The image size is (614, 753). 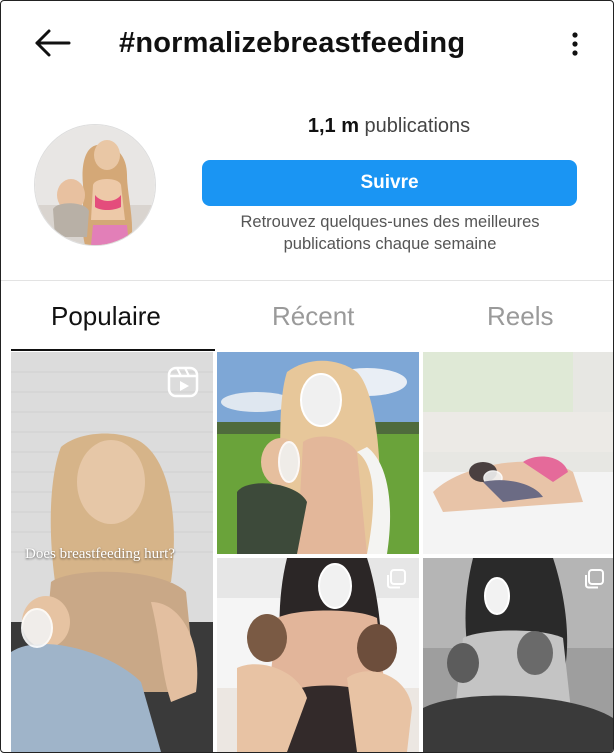 I want to click on page-title: #normalizebreastfeeding, so click(x=292, y=43).